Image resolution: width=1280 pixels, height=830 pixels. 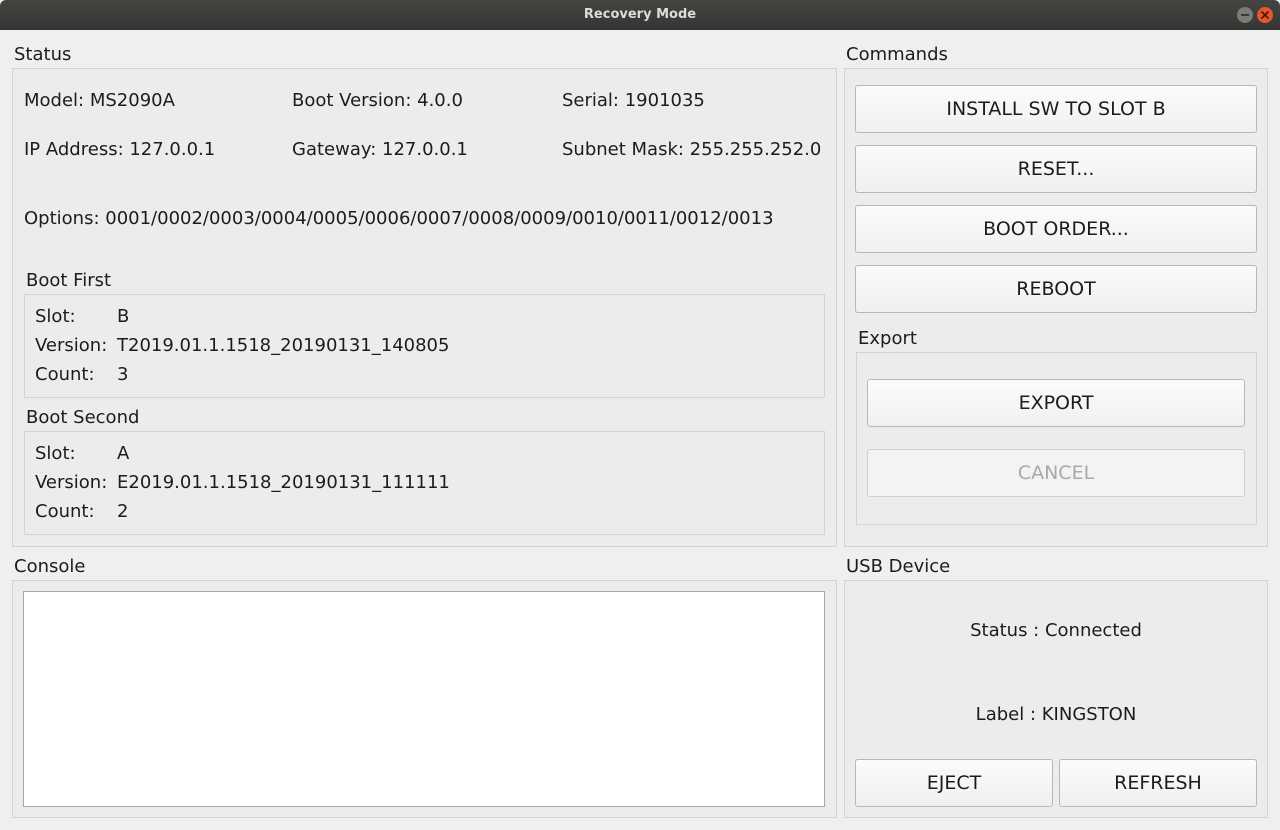 What do you see at coordinates (692, 149) in the screenshot?
I see `subnet-mask-label: Subnet Mask: 255.255.252.0` at bounding box center [692, 149].